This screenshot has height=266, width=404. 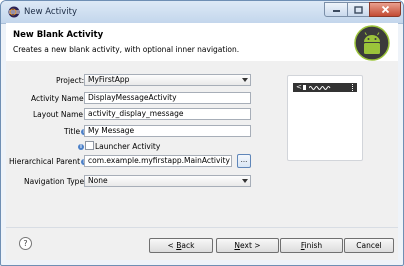 I want to click on android-logo, so click(x=372, y=43).